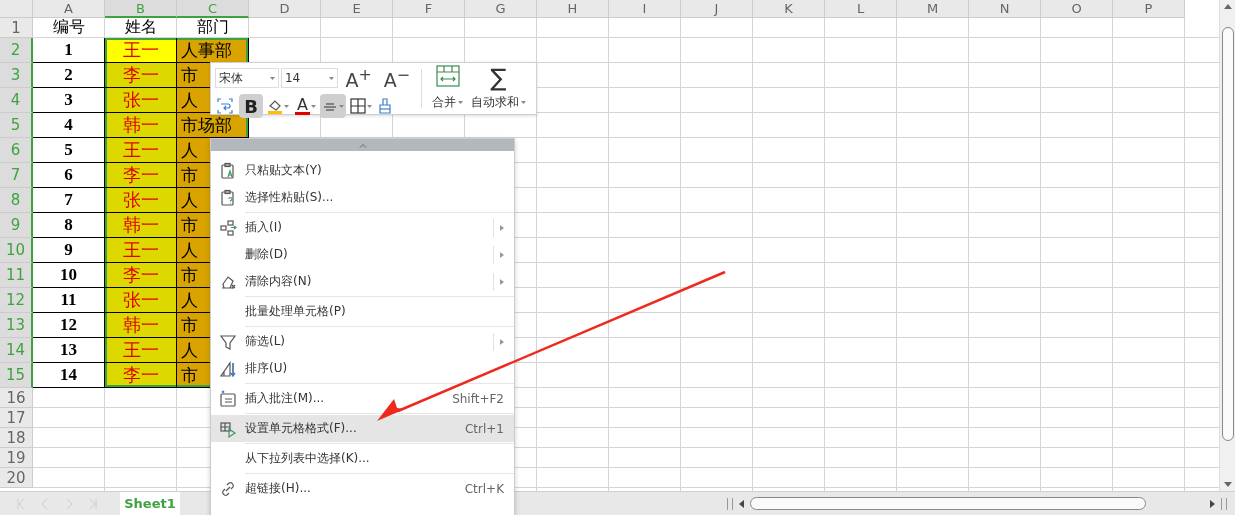 This screenshot has width=1235, height=515. I want to click on sort-icon, so click(228, 368).